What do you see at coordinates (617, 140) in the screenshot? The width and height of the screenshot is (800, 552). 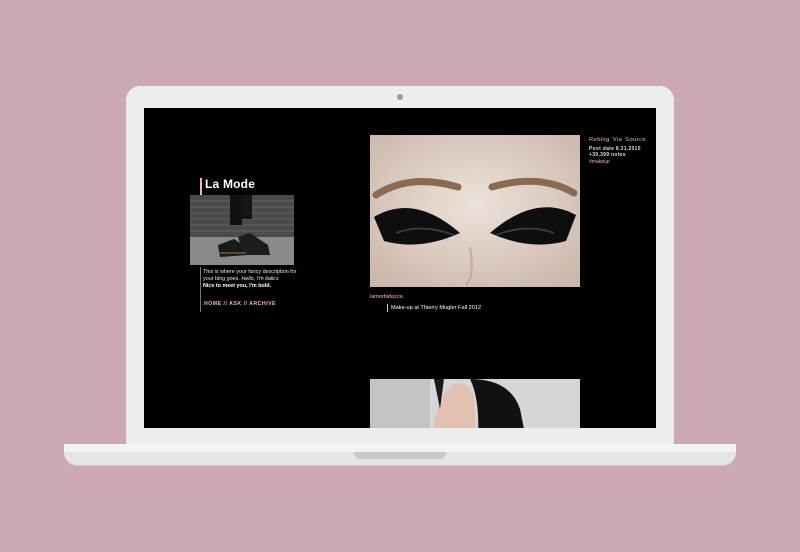 I see `via-link: Via` at bounding box center [617, 140].